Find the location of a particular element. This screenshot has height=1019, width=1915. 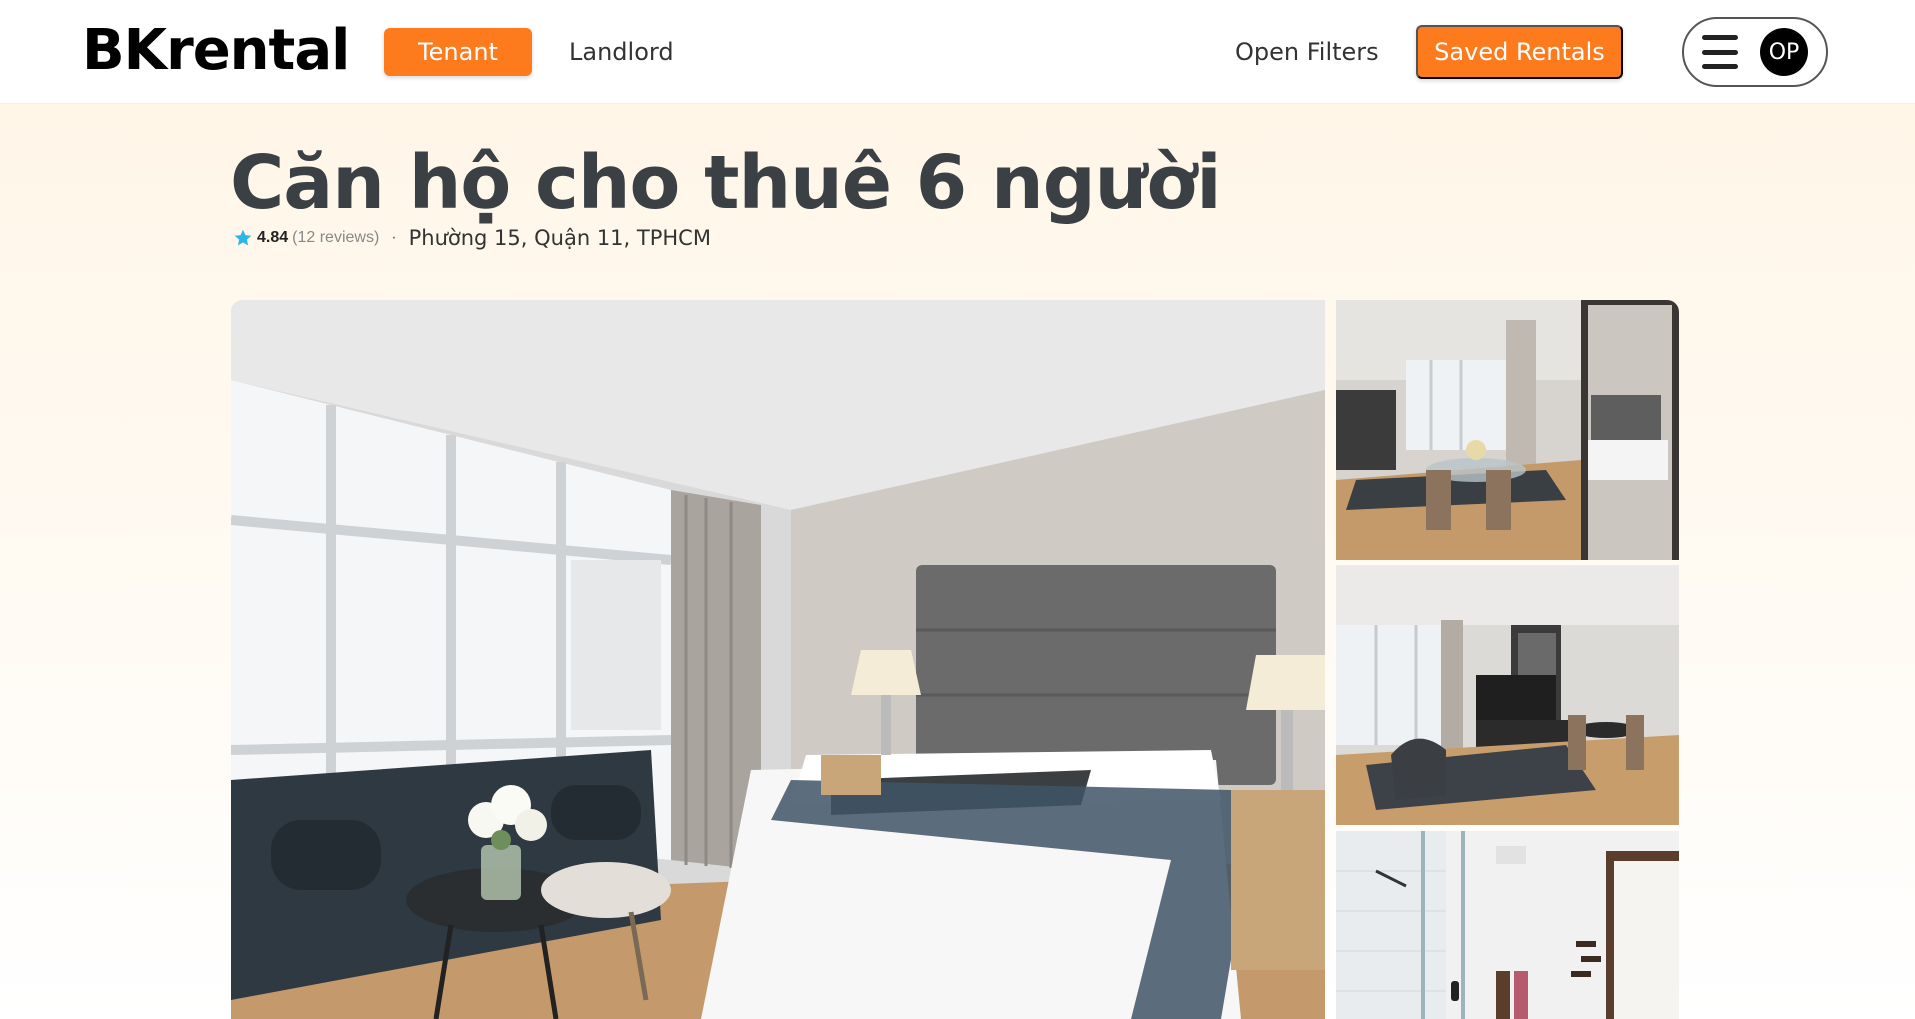

hamburger-icon is located at coordinates (1720, 52).